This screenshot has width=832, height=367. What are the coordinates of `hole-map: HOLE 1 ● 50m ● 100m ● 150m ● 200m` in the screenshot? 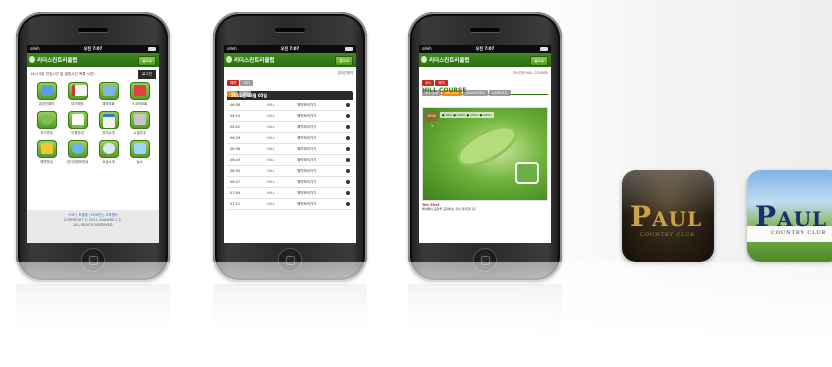 It's located at (485, 154).